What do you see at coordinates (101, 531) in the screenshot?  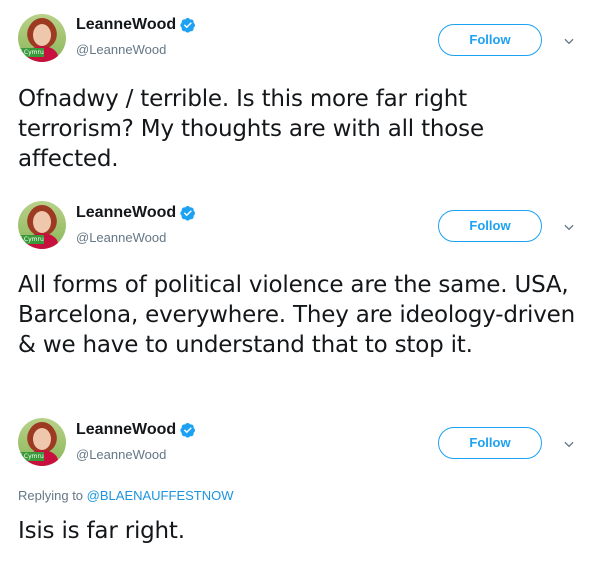 I see `tweet-text: Isis is far right.` at bounding box center [101, 531].